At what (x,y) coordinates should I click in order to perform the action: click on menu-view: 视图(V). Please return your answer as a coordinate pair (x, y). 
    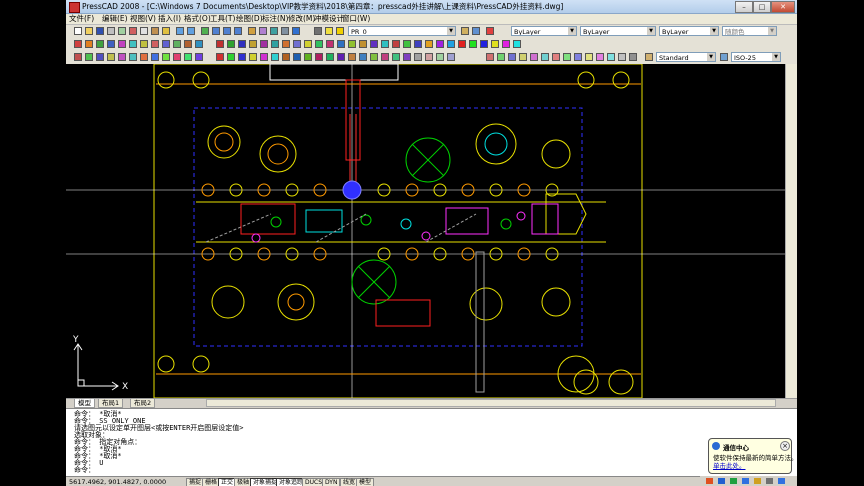
    Looking at the image, I should click on (143, 19).